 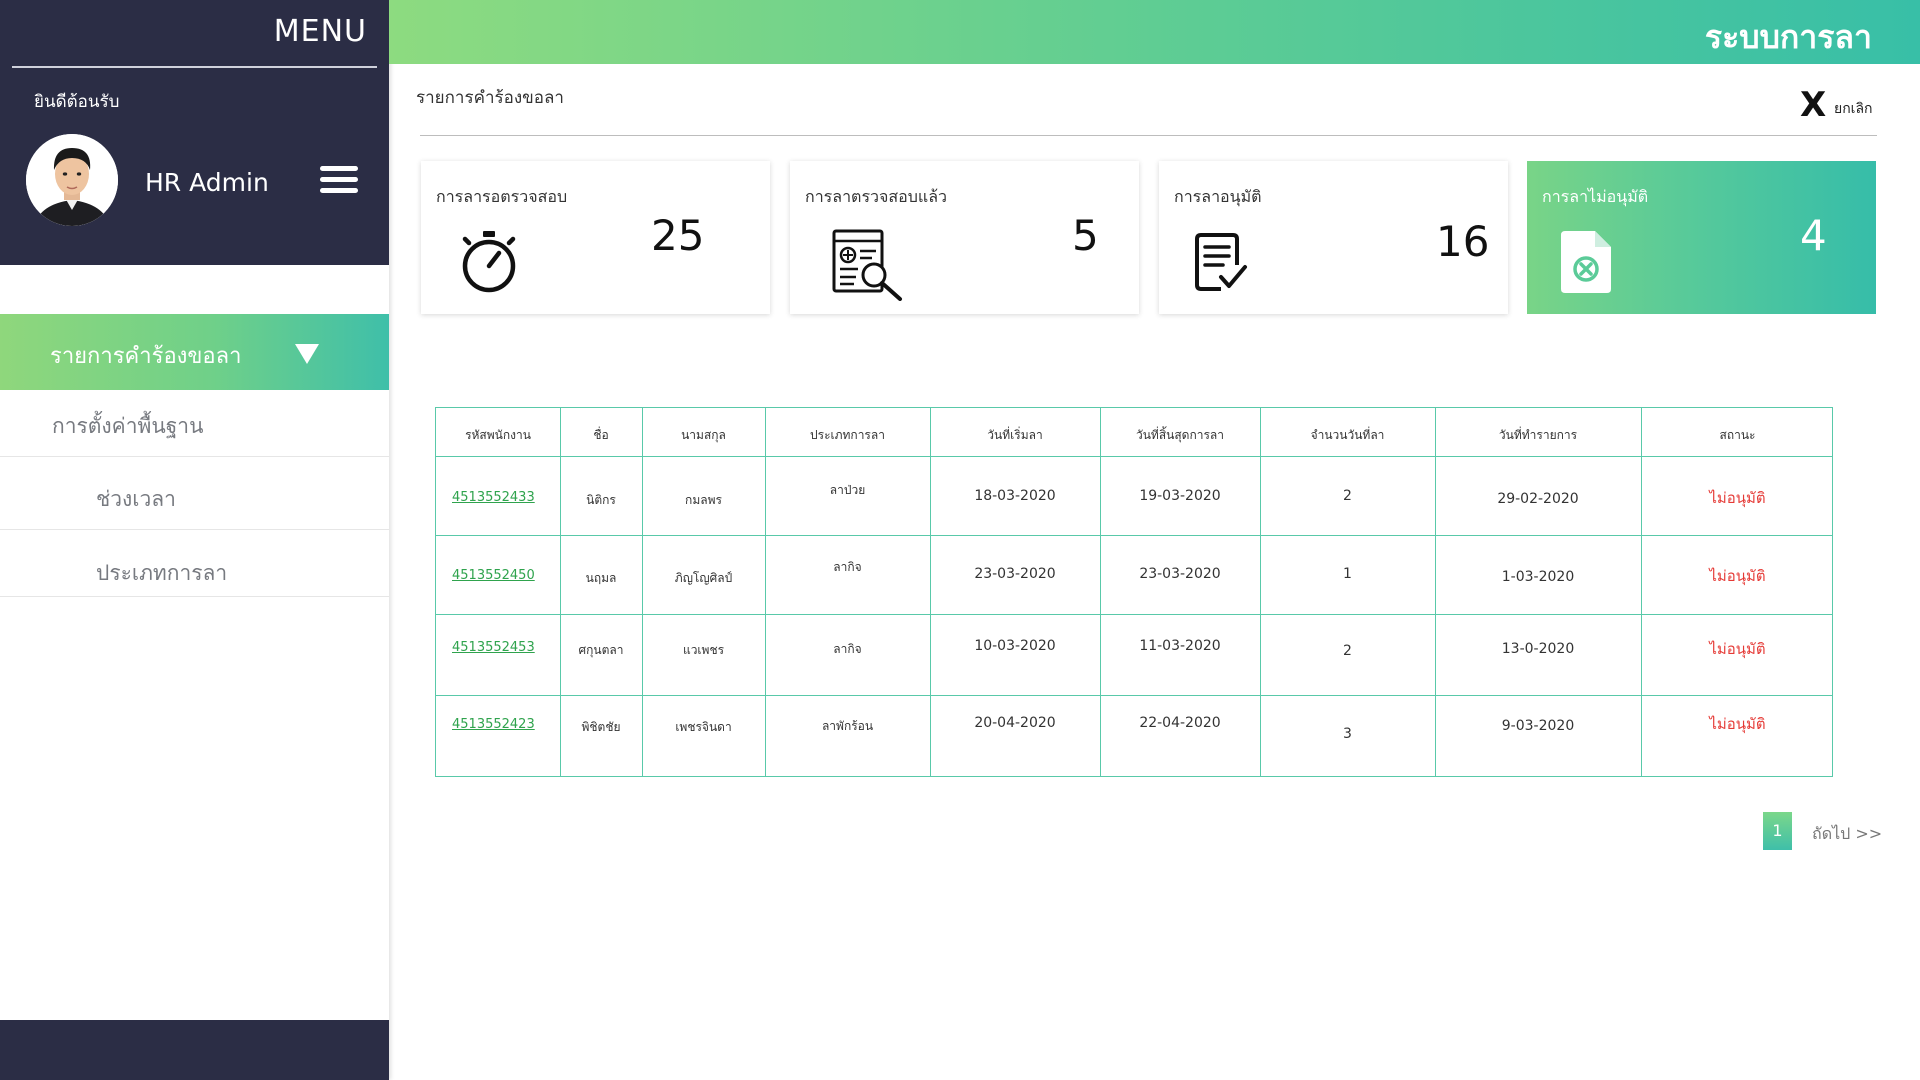 I want to click on next-page-link: ถัดไป >>, so click(x=1847, y=834).